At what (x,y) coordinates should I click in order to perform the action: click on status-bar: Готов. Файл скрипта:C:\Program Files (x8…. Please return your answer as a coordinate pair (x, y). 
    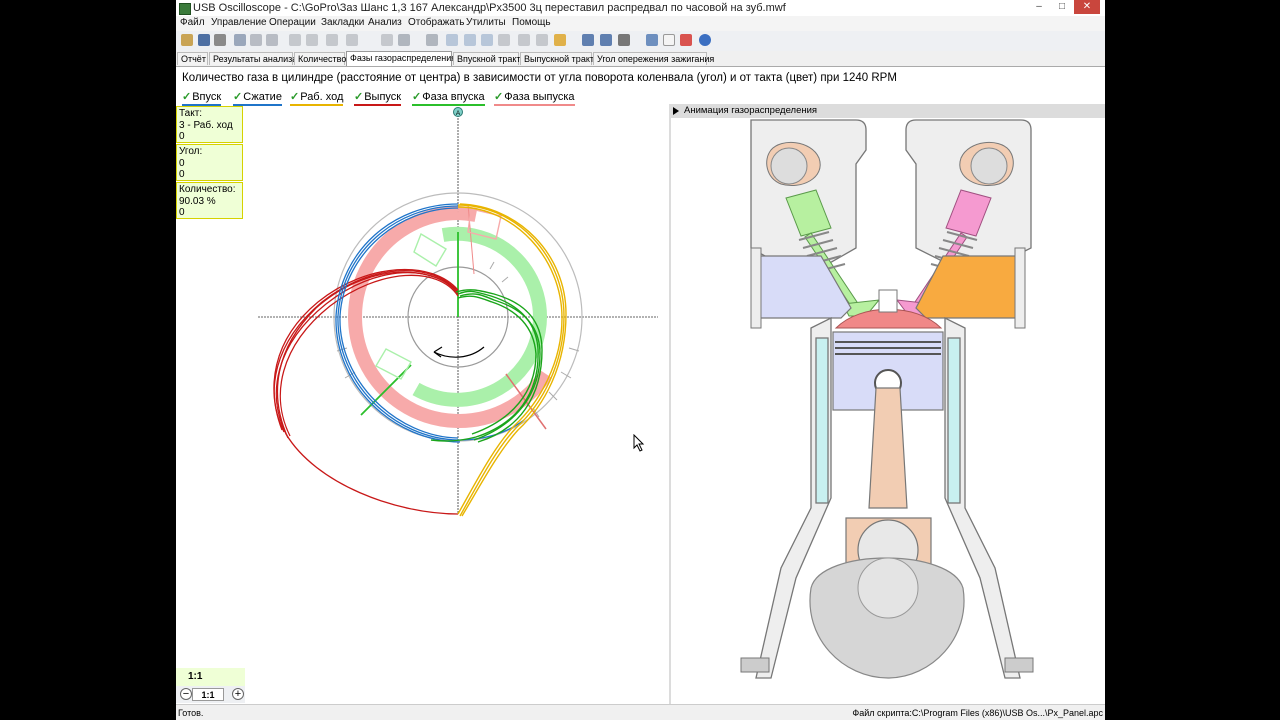
    Looking at the image, I should click on (640, 712).